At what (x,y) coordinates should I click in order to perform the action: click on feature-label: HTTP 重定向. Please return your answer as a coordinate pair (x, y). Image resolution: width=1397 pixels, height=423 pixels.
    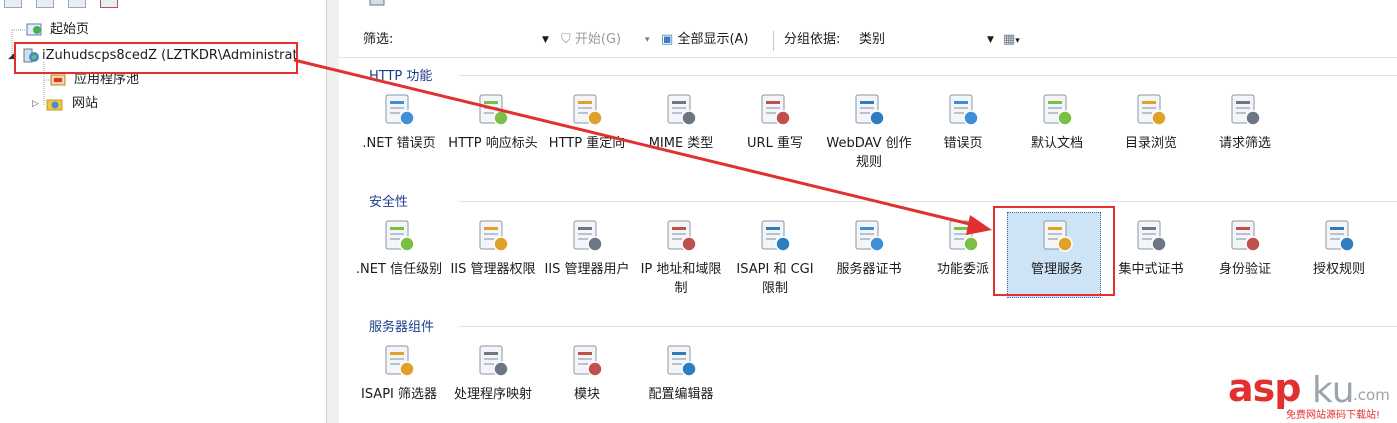
    Looking at the image, I should click on (587, 143).